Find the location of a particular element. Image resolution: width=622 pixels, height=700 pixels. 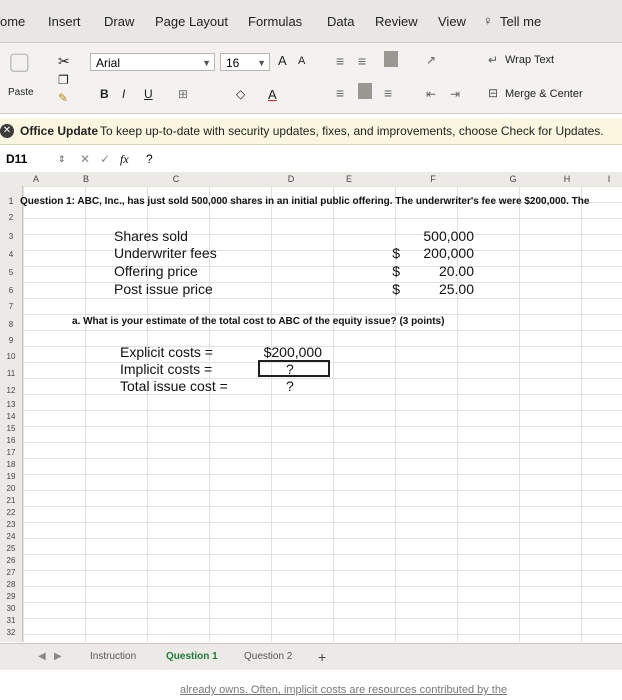

row-header: 26 is located at coordinates (11, 560).